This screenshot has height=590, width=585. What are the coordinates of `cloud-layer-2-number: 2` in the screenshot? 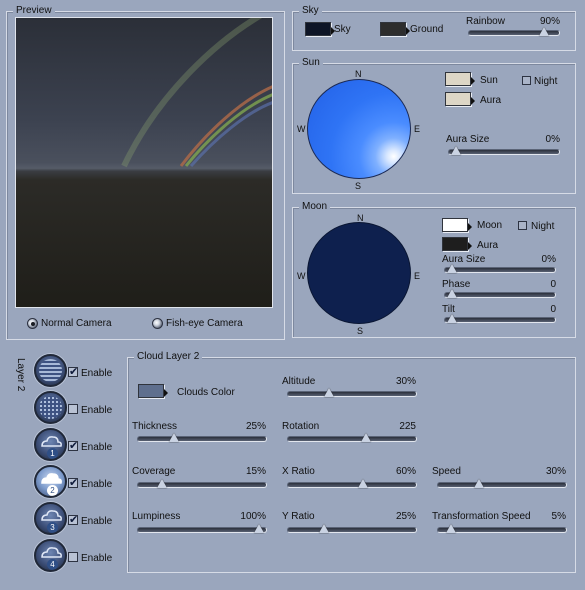 It's located at (52, 490).